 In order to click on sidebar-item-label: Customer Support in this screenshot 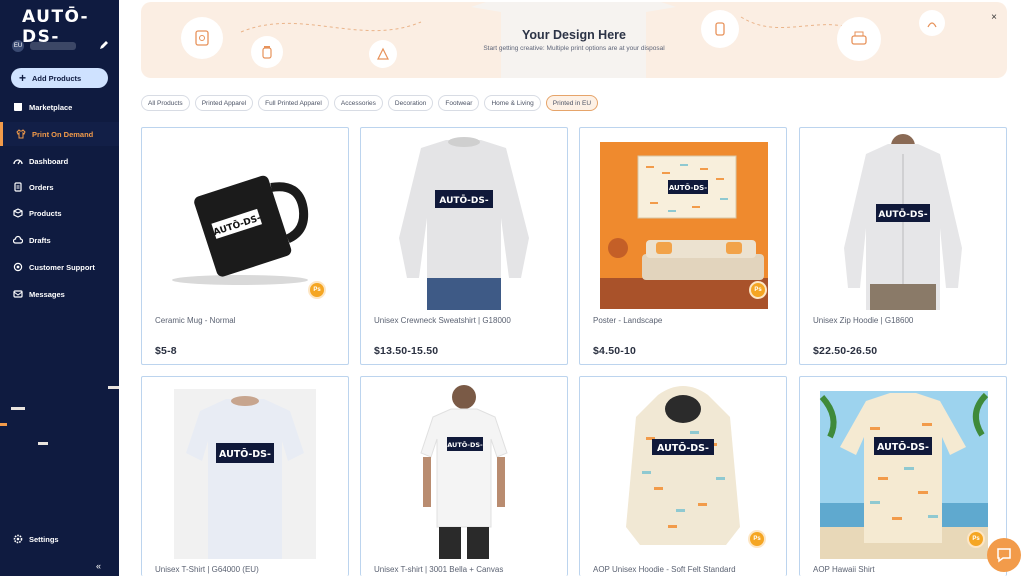, I will do `click(62, 267)`.